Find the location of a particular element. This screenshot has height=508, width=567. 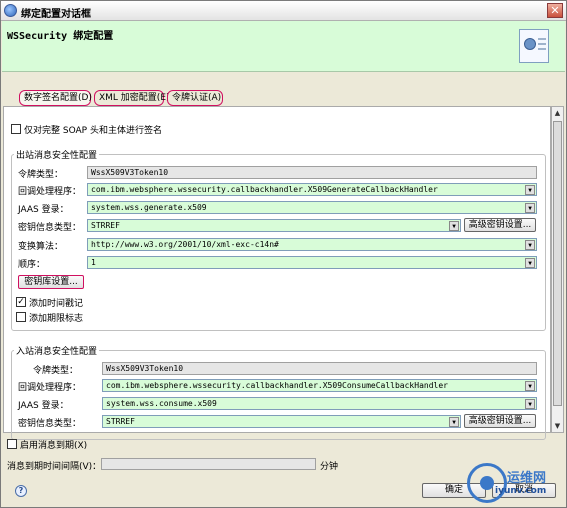

sign-only-label: 仅对完整 SOAP 头和主体进行签名 is located at coordinates (93, 131).